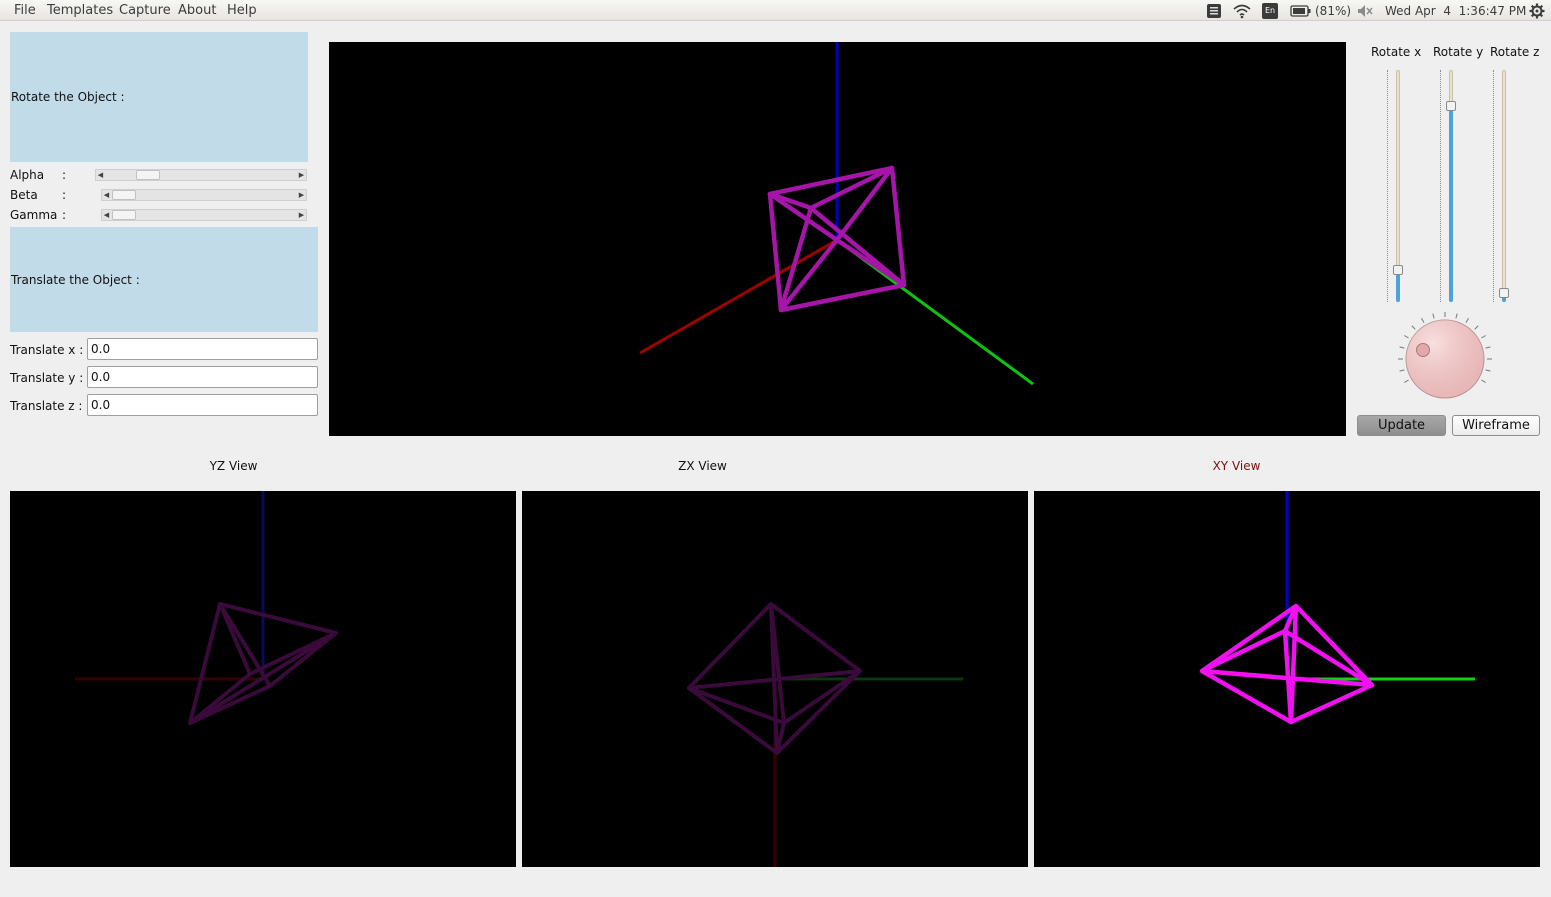  What do you see at coordinates (197, 10) in the screenshot?
I see `menu-about: About` at bounding box center [197, 10].